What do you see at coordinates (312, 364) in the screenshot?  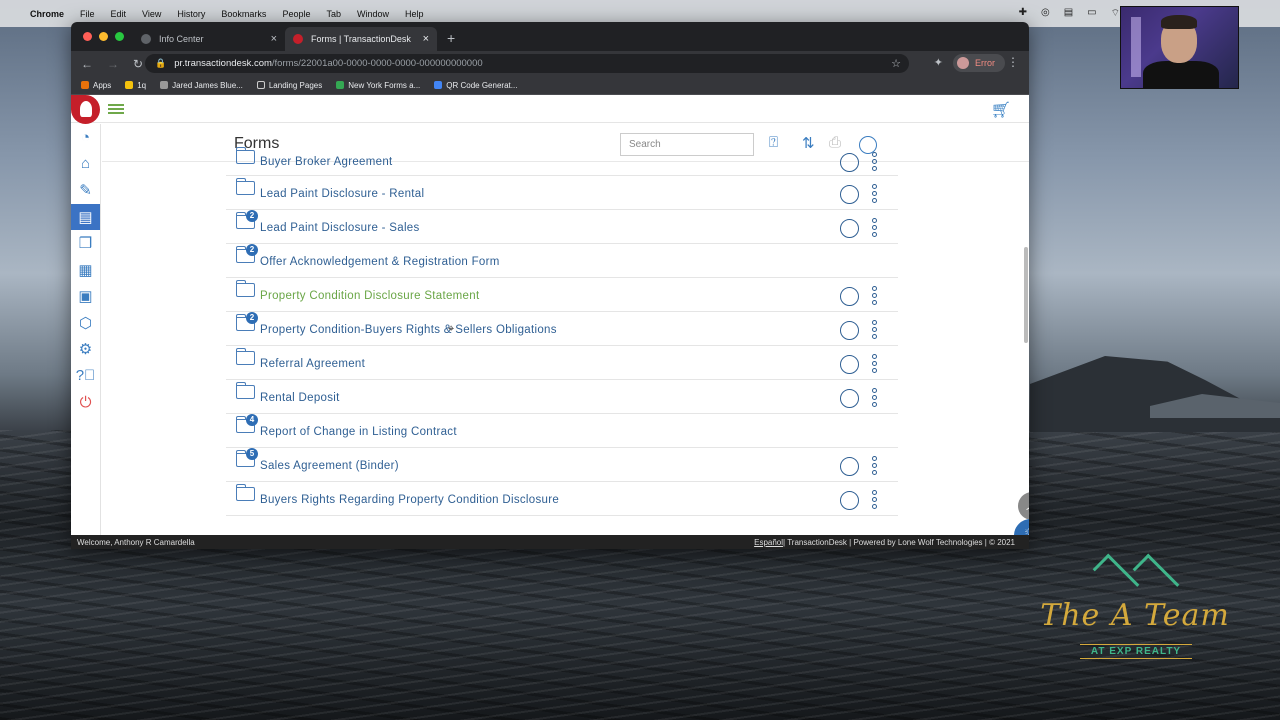 I see `form-name-link: Referral Agreement` at bounding box center [312, 364].